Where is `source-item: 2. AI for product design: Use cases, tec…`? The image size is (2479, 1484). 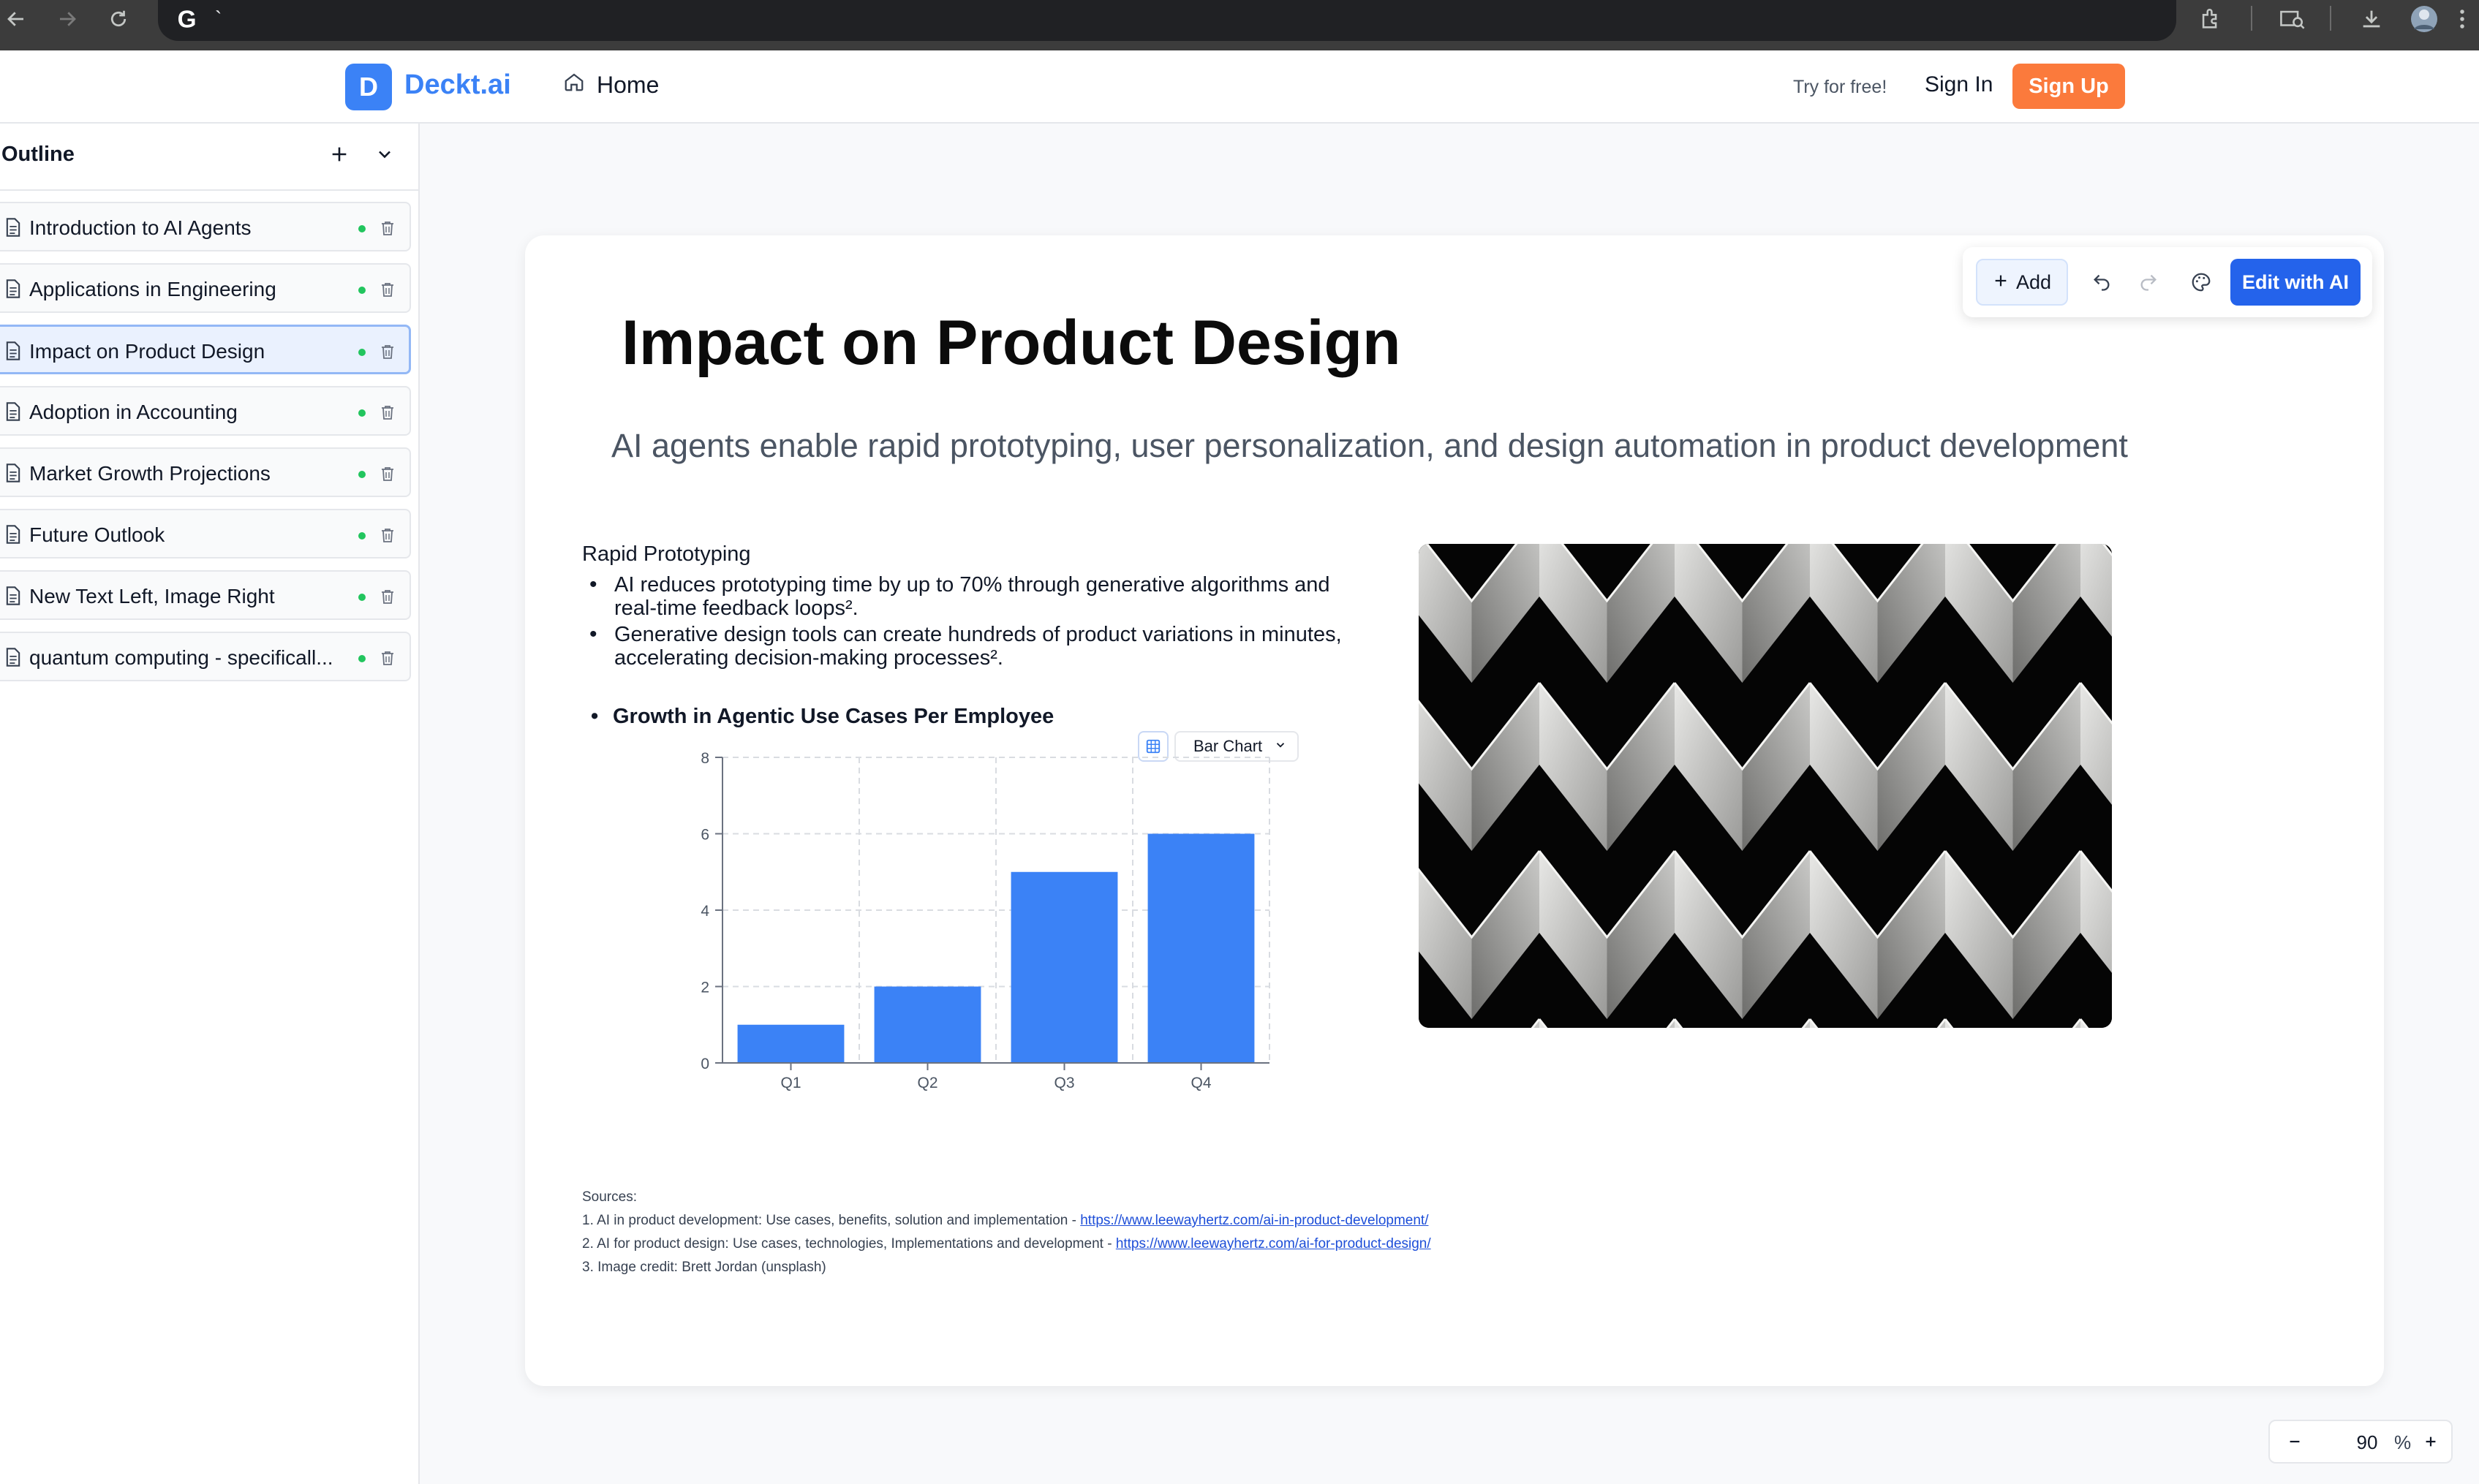 source-item: 2. AI for product design: Use cases, tec… is located at coordinates (1006, 1244).